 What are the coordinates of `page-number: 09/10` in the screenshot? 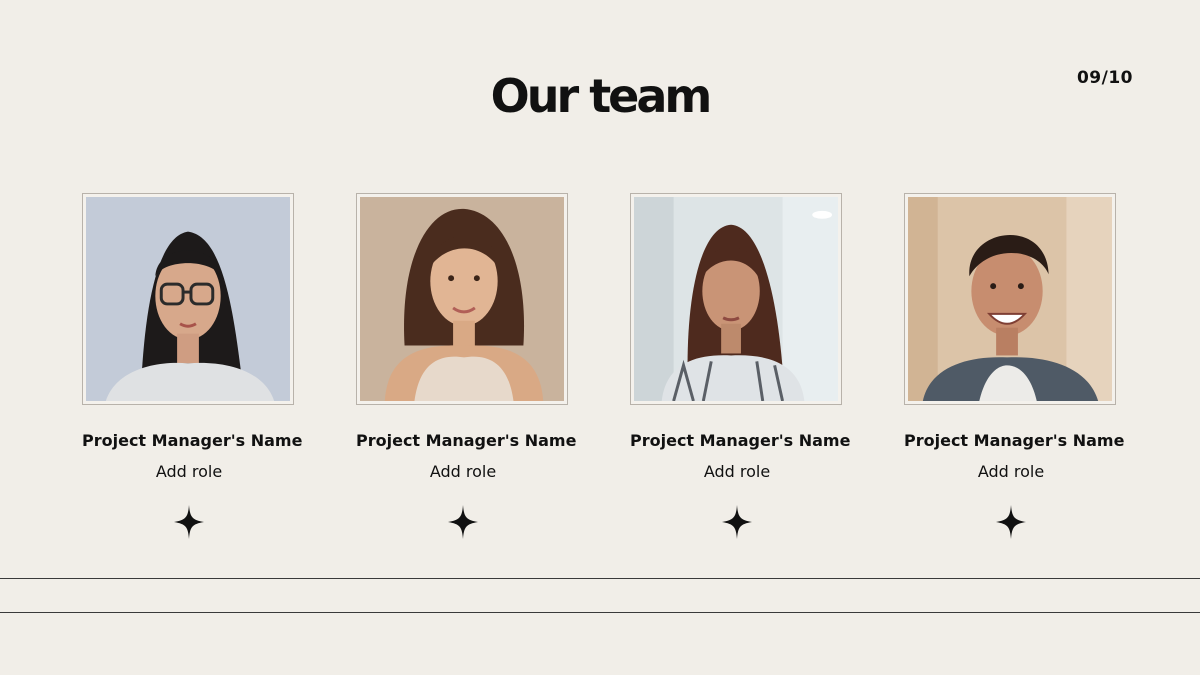 It's located at (1104, 78).